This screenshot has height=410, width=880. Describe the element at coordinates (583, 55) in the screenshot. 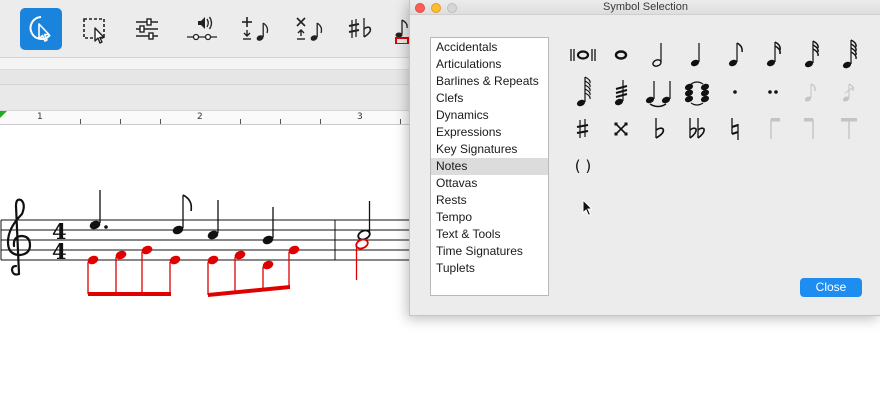

I see `symbol-button-double-whole-note` at that location.